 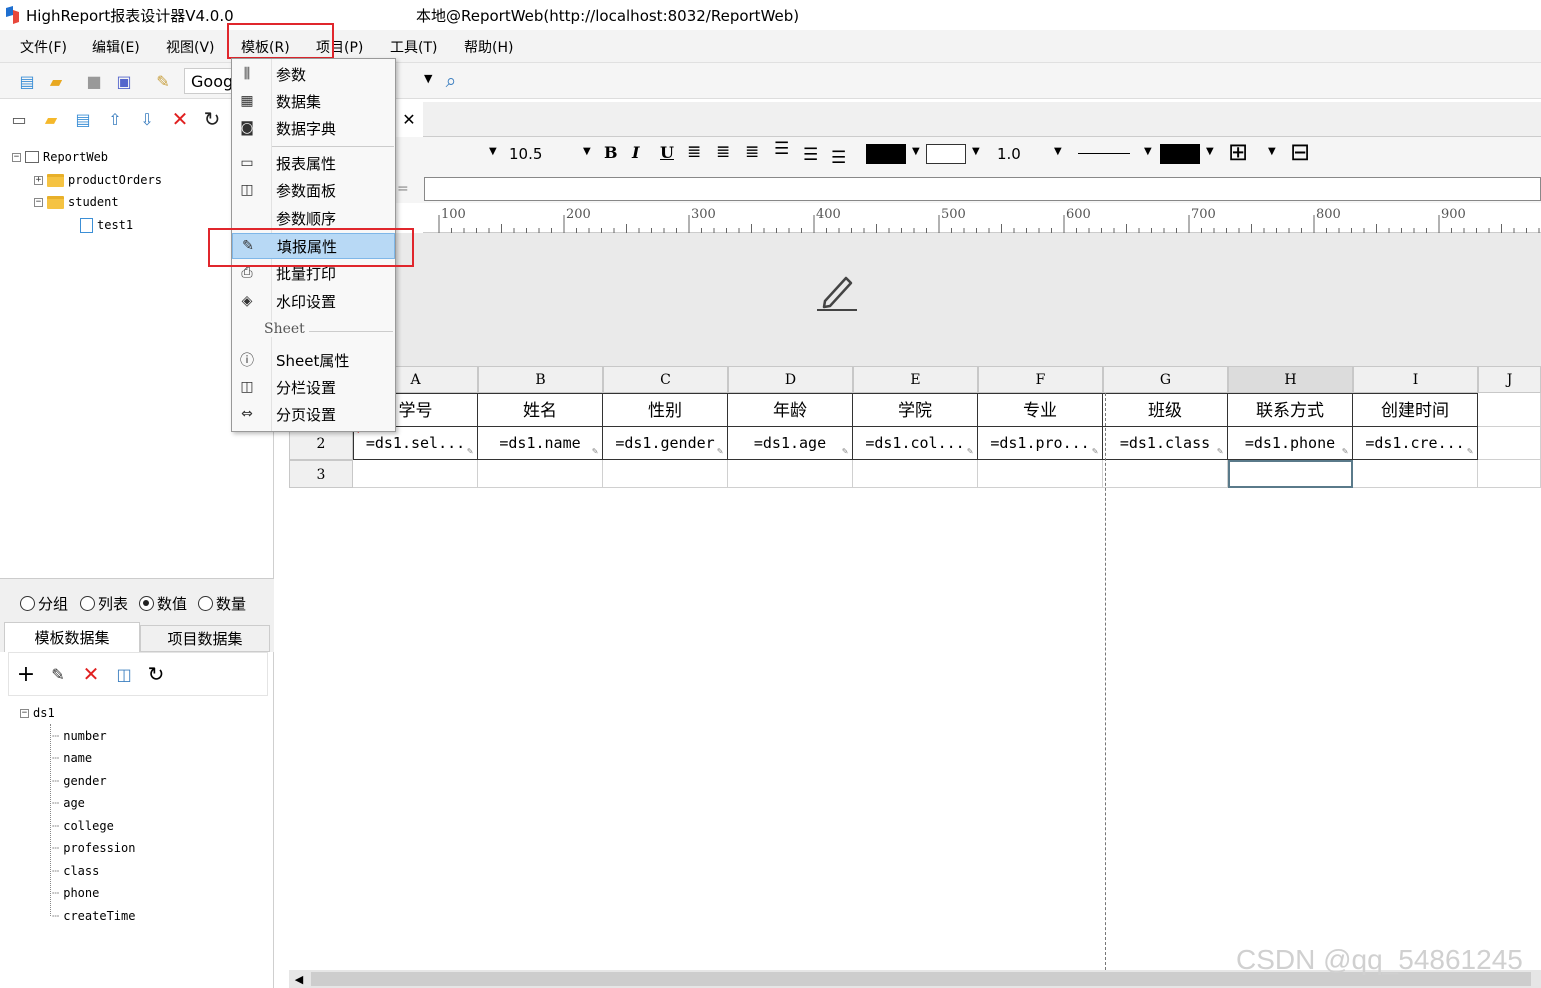 I want to click on header-cell: 姓名, so click(x=540, y=410).